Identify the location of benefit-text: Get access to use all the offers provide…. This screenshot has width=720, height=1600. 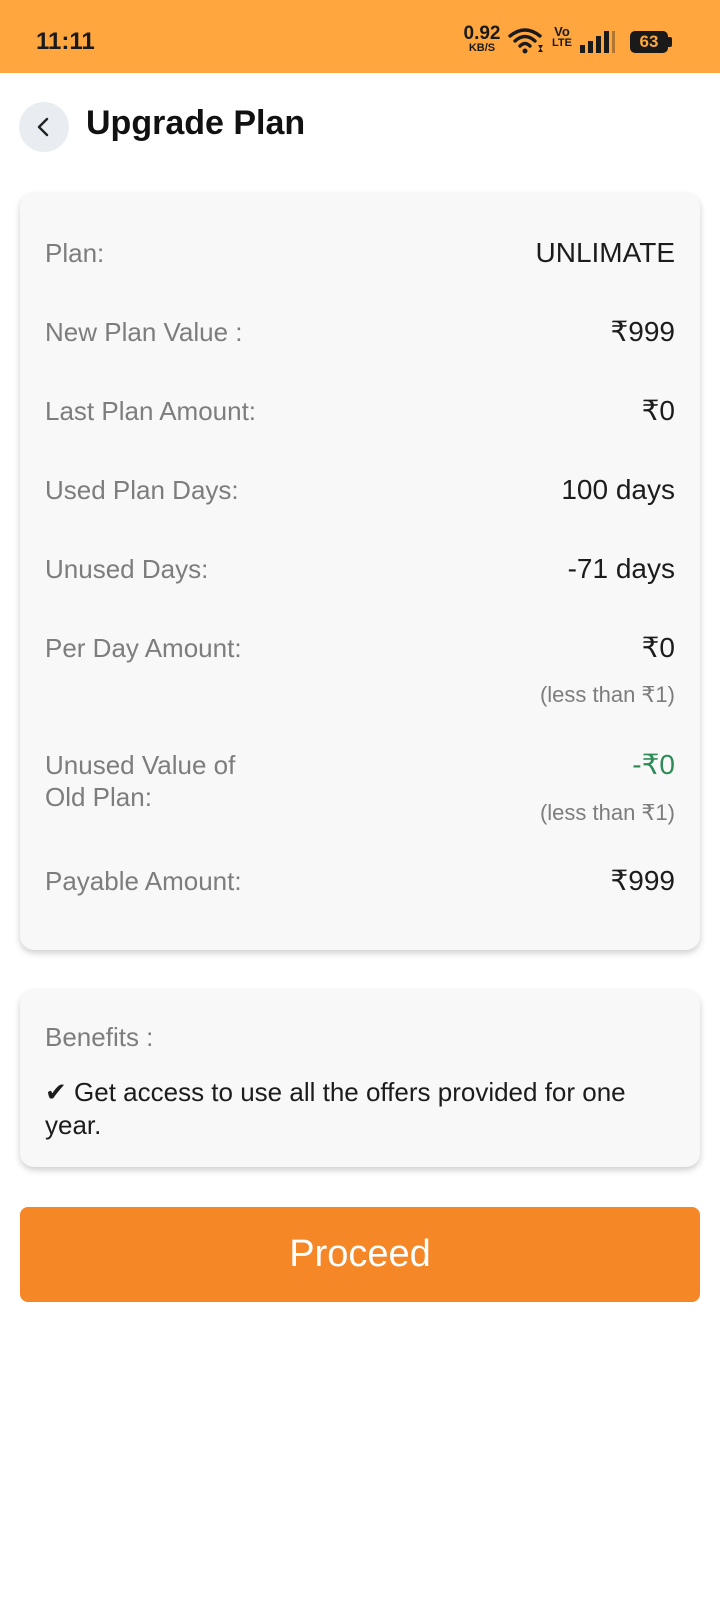
(335, 1108).